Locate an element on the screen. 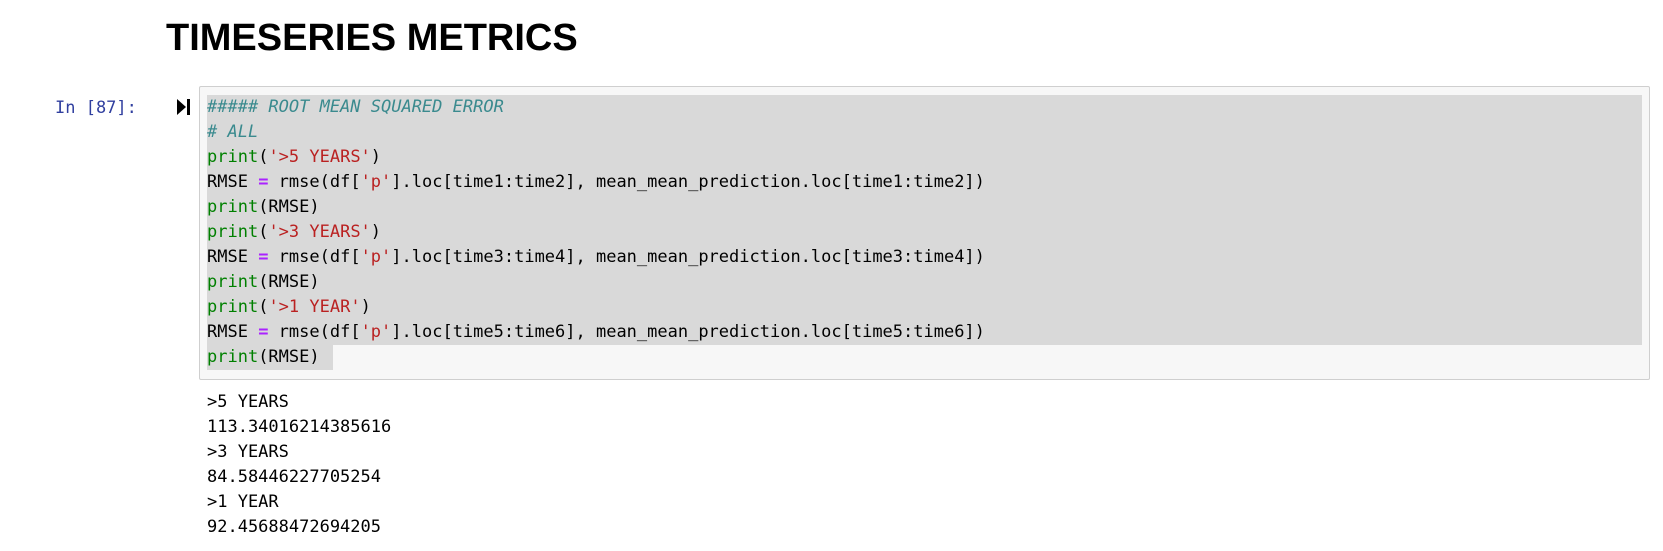 This screenshot has height=551, width=1663. run-cell-icon is located at coordinates (184, 107).